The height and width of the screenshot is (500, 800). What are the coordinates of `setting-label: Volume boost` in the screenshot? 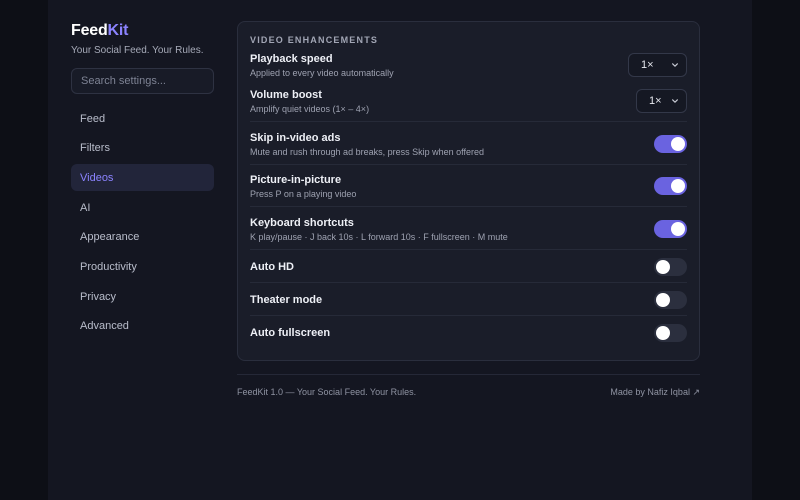 It's located at (286, 95).